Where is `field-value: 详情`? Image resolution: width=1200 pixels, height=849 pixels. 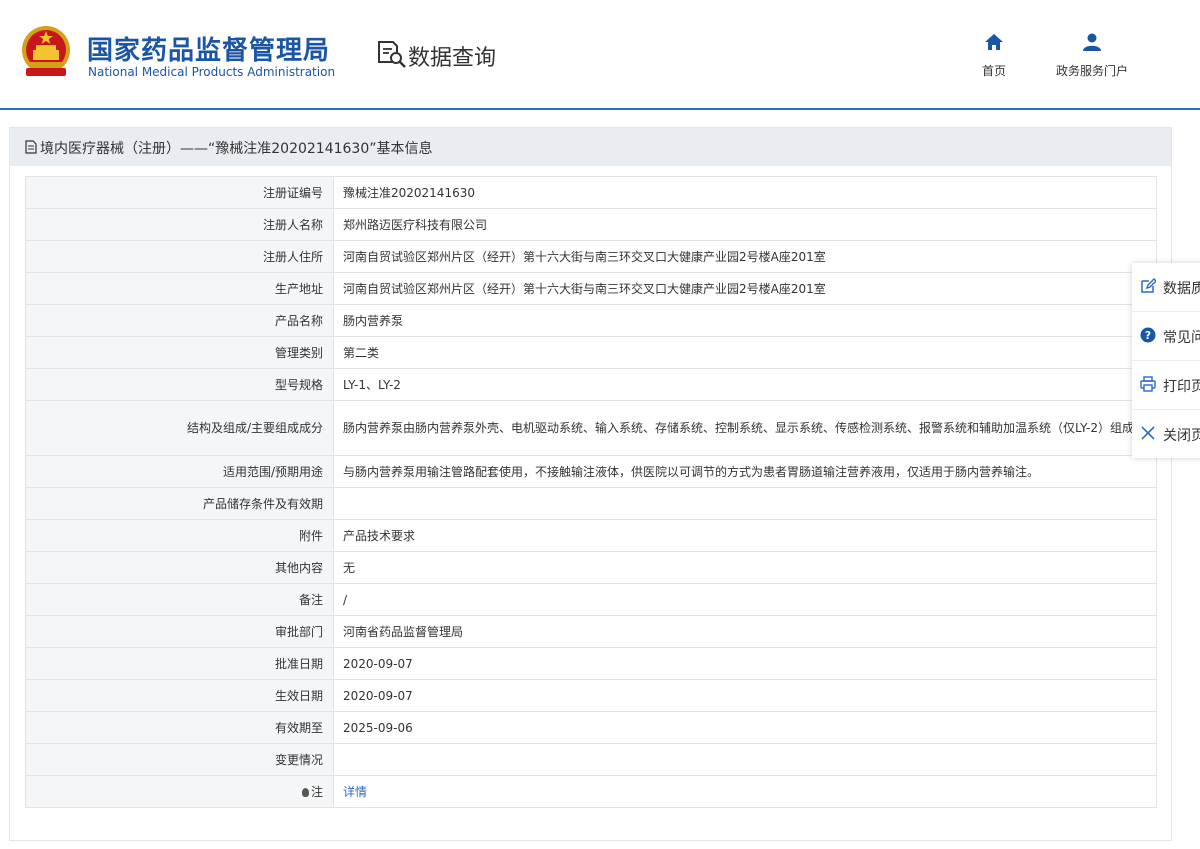
field-value: 详情 is located at coordinates (745, 791).